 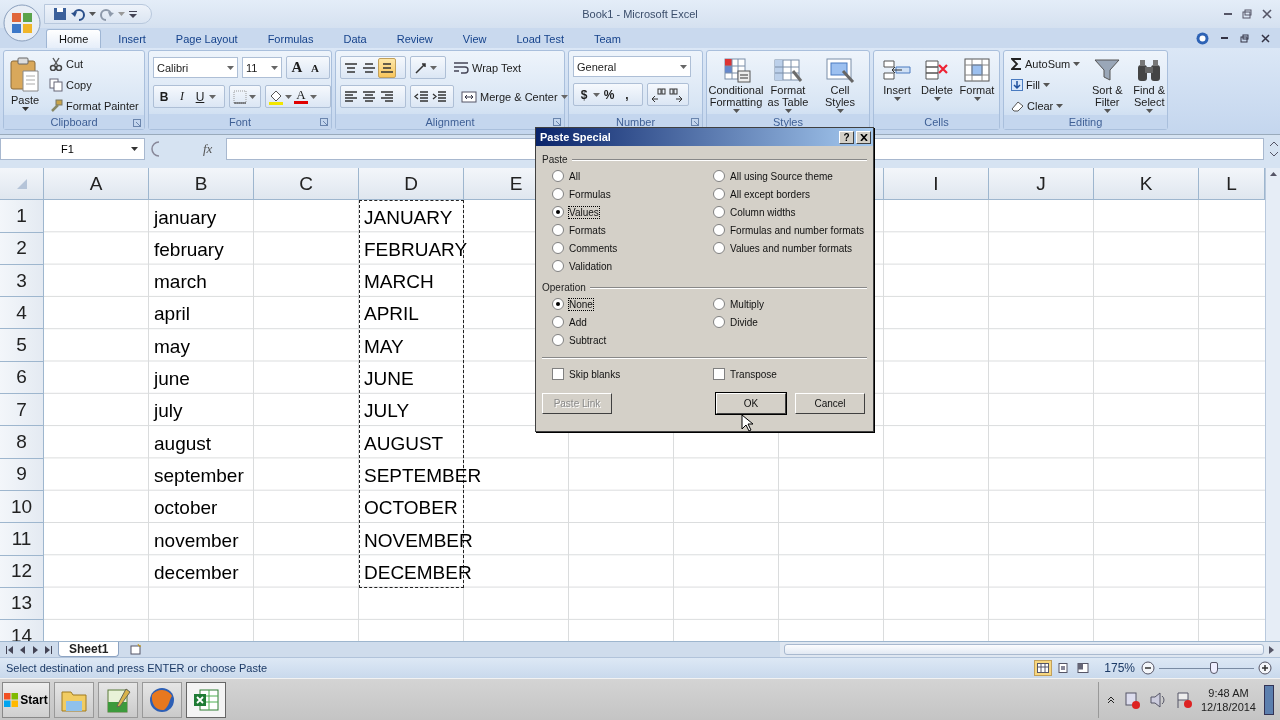 What do you see at coordinates (74, 122) in the screenshot?
I see `group-label: Clipboard` at bounding box center [74, 122].